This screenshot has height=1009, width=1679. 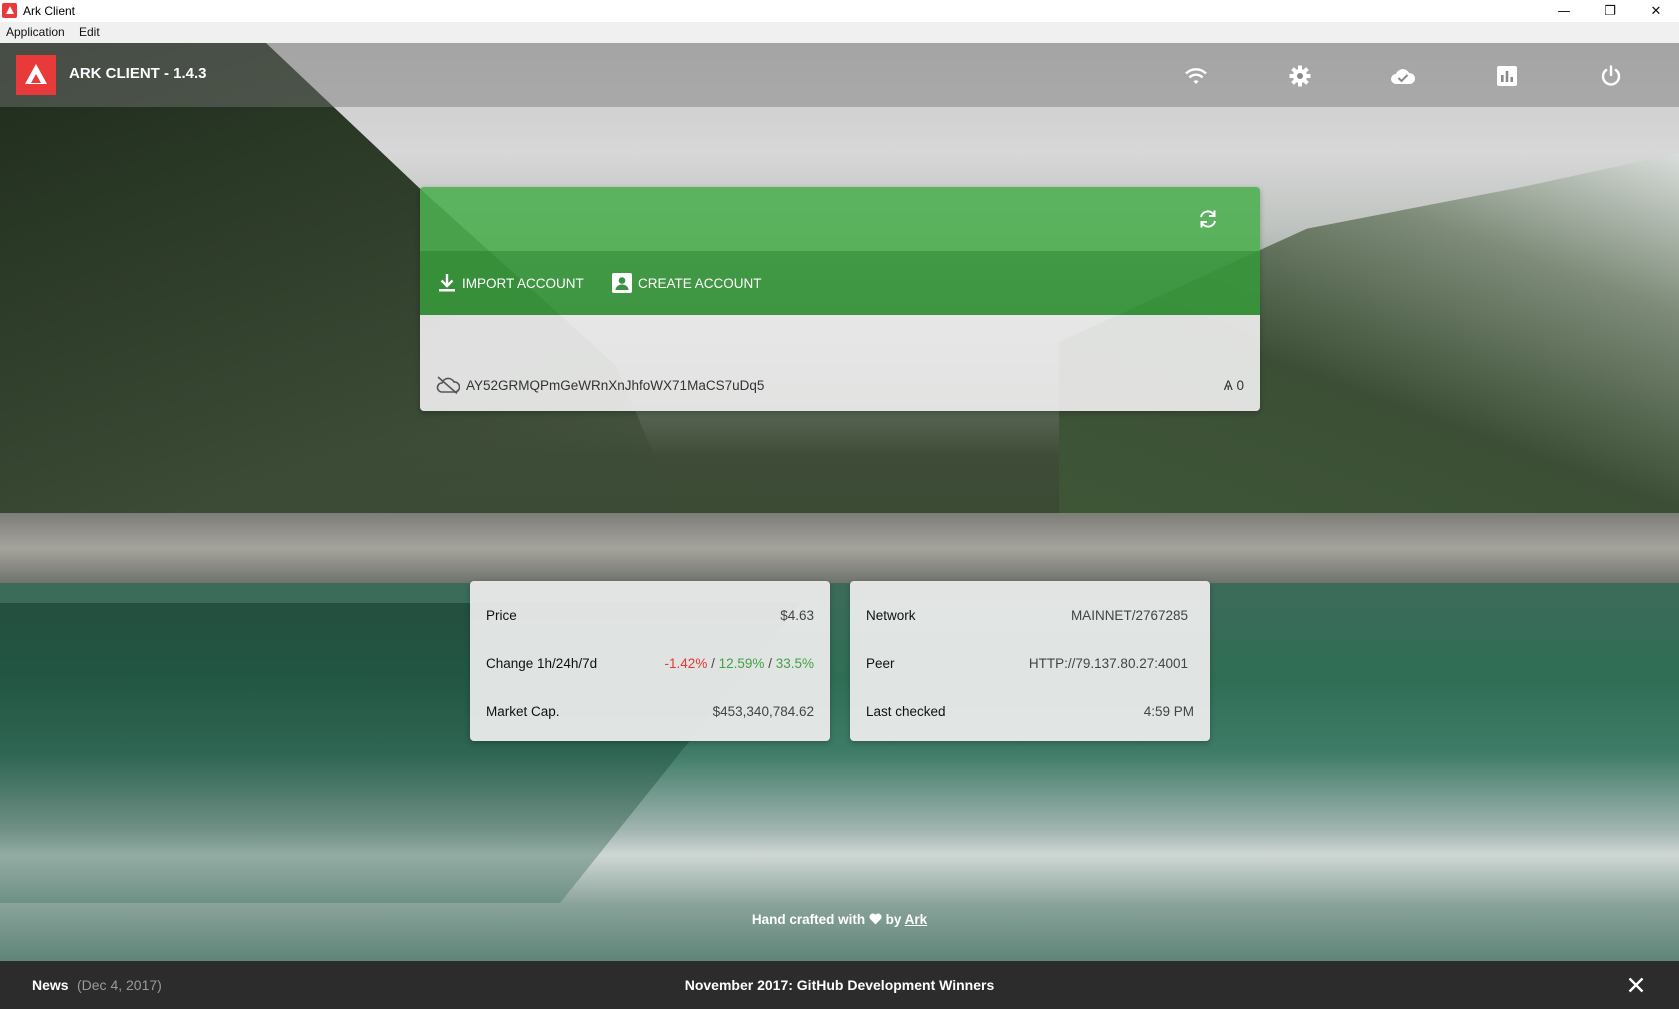 What do you see at coordinates (523, 711) in the screenshot?
I see `market-cap-label: Market Cap.` at bounding box center [523, 711].